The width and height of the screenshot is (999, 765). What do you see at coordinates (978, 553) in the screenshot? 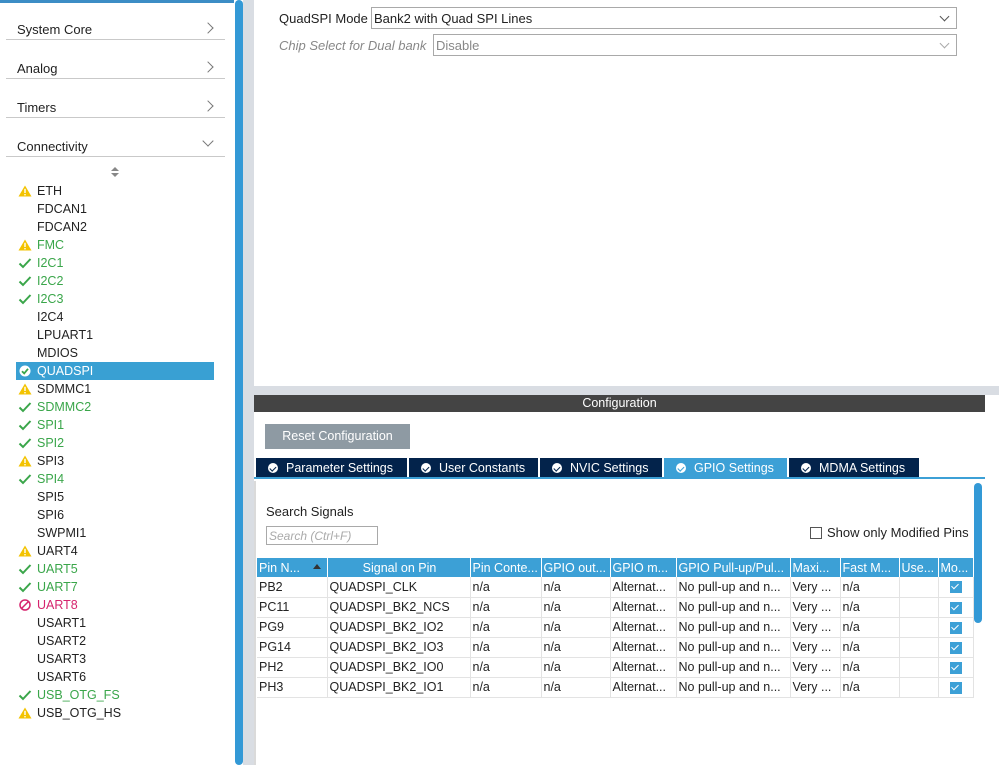
I see `config-scrollbar` at bounding box center [978, 553].